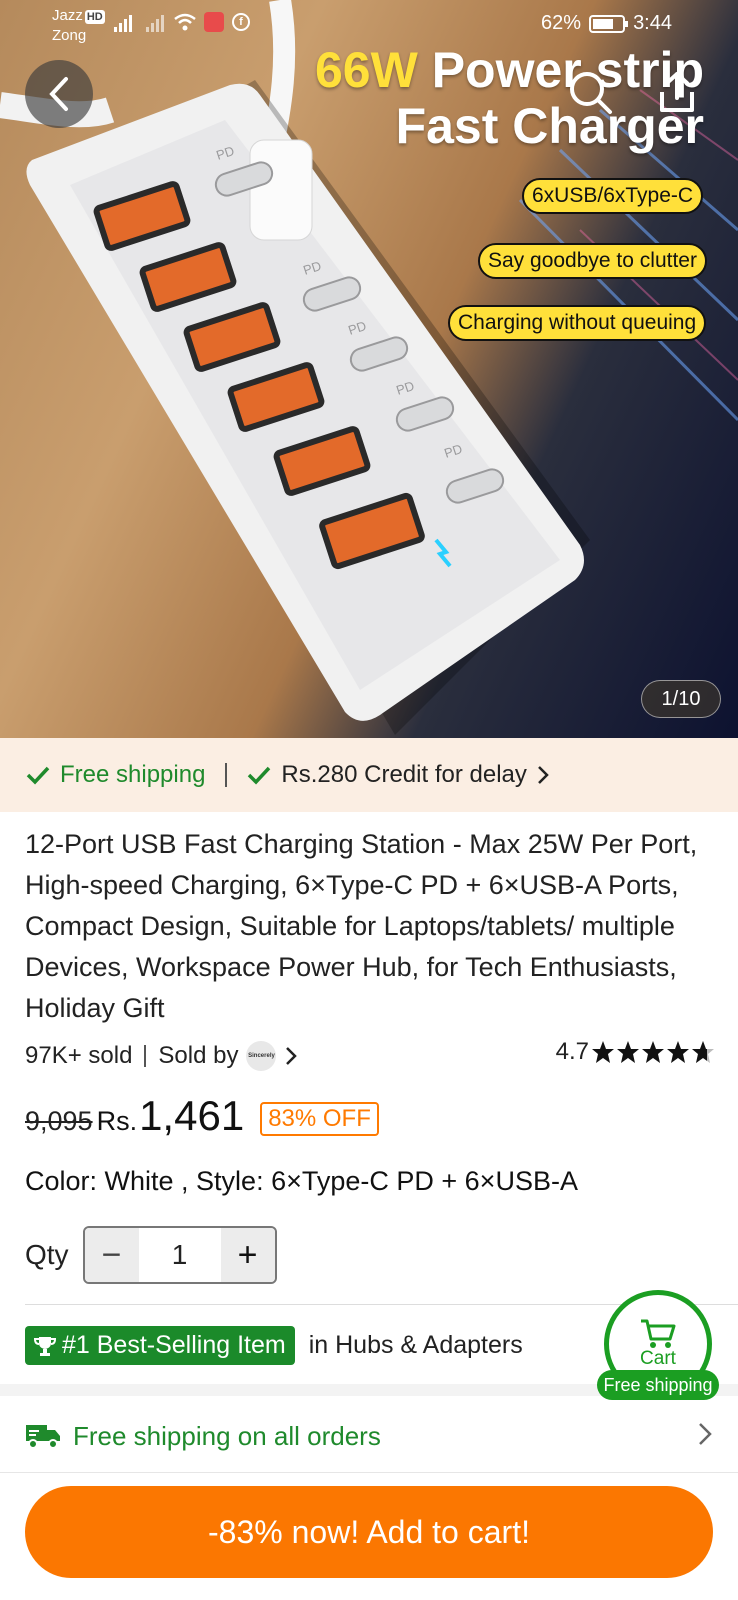 This screenshot has height=1600, width=738. Describe the element at coordinates (214, 22) in the screenshot. I see `app-notification-icon` at that location.